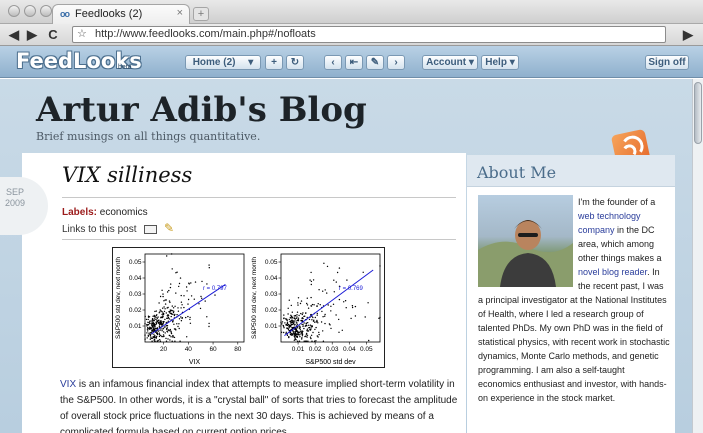 The height and width of the screenshot is (433, 703). What do you see at coordinates (201, 110) in the screenshot?
I see `blog-title: Artur Adib's Blog` at bounding box center [201, 110].